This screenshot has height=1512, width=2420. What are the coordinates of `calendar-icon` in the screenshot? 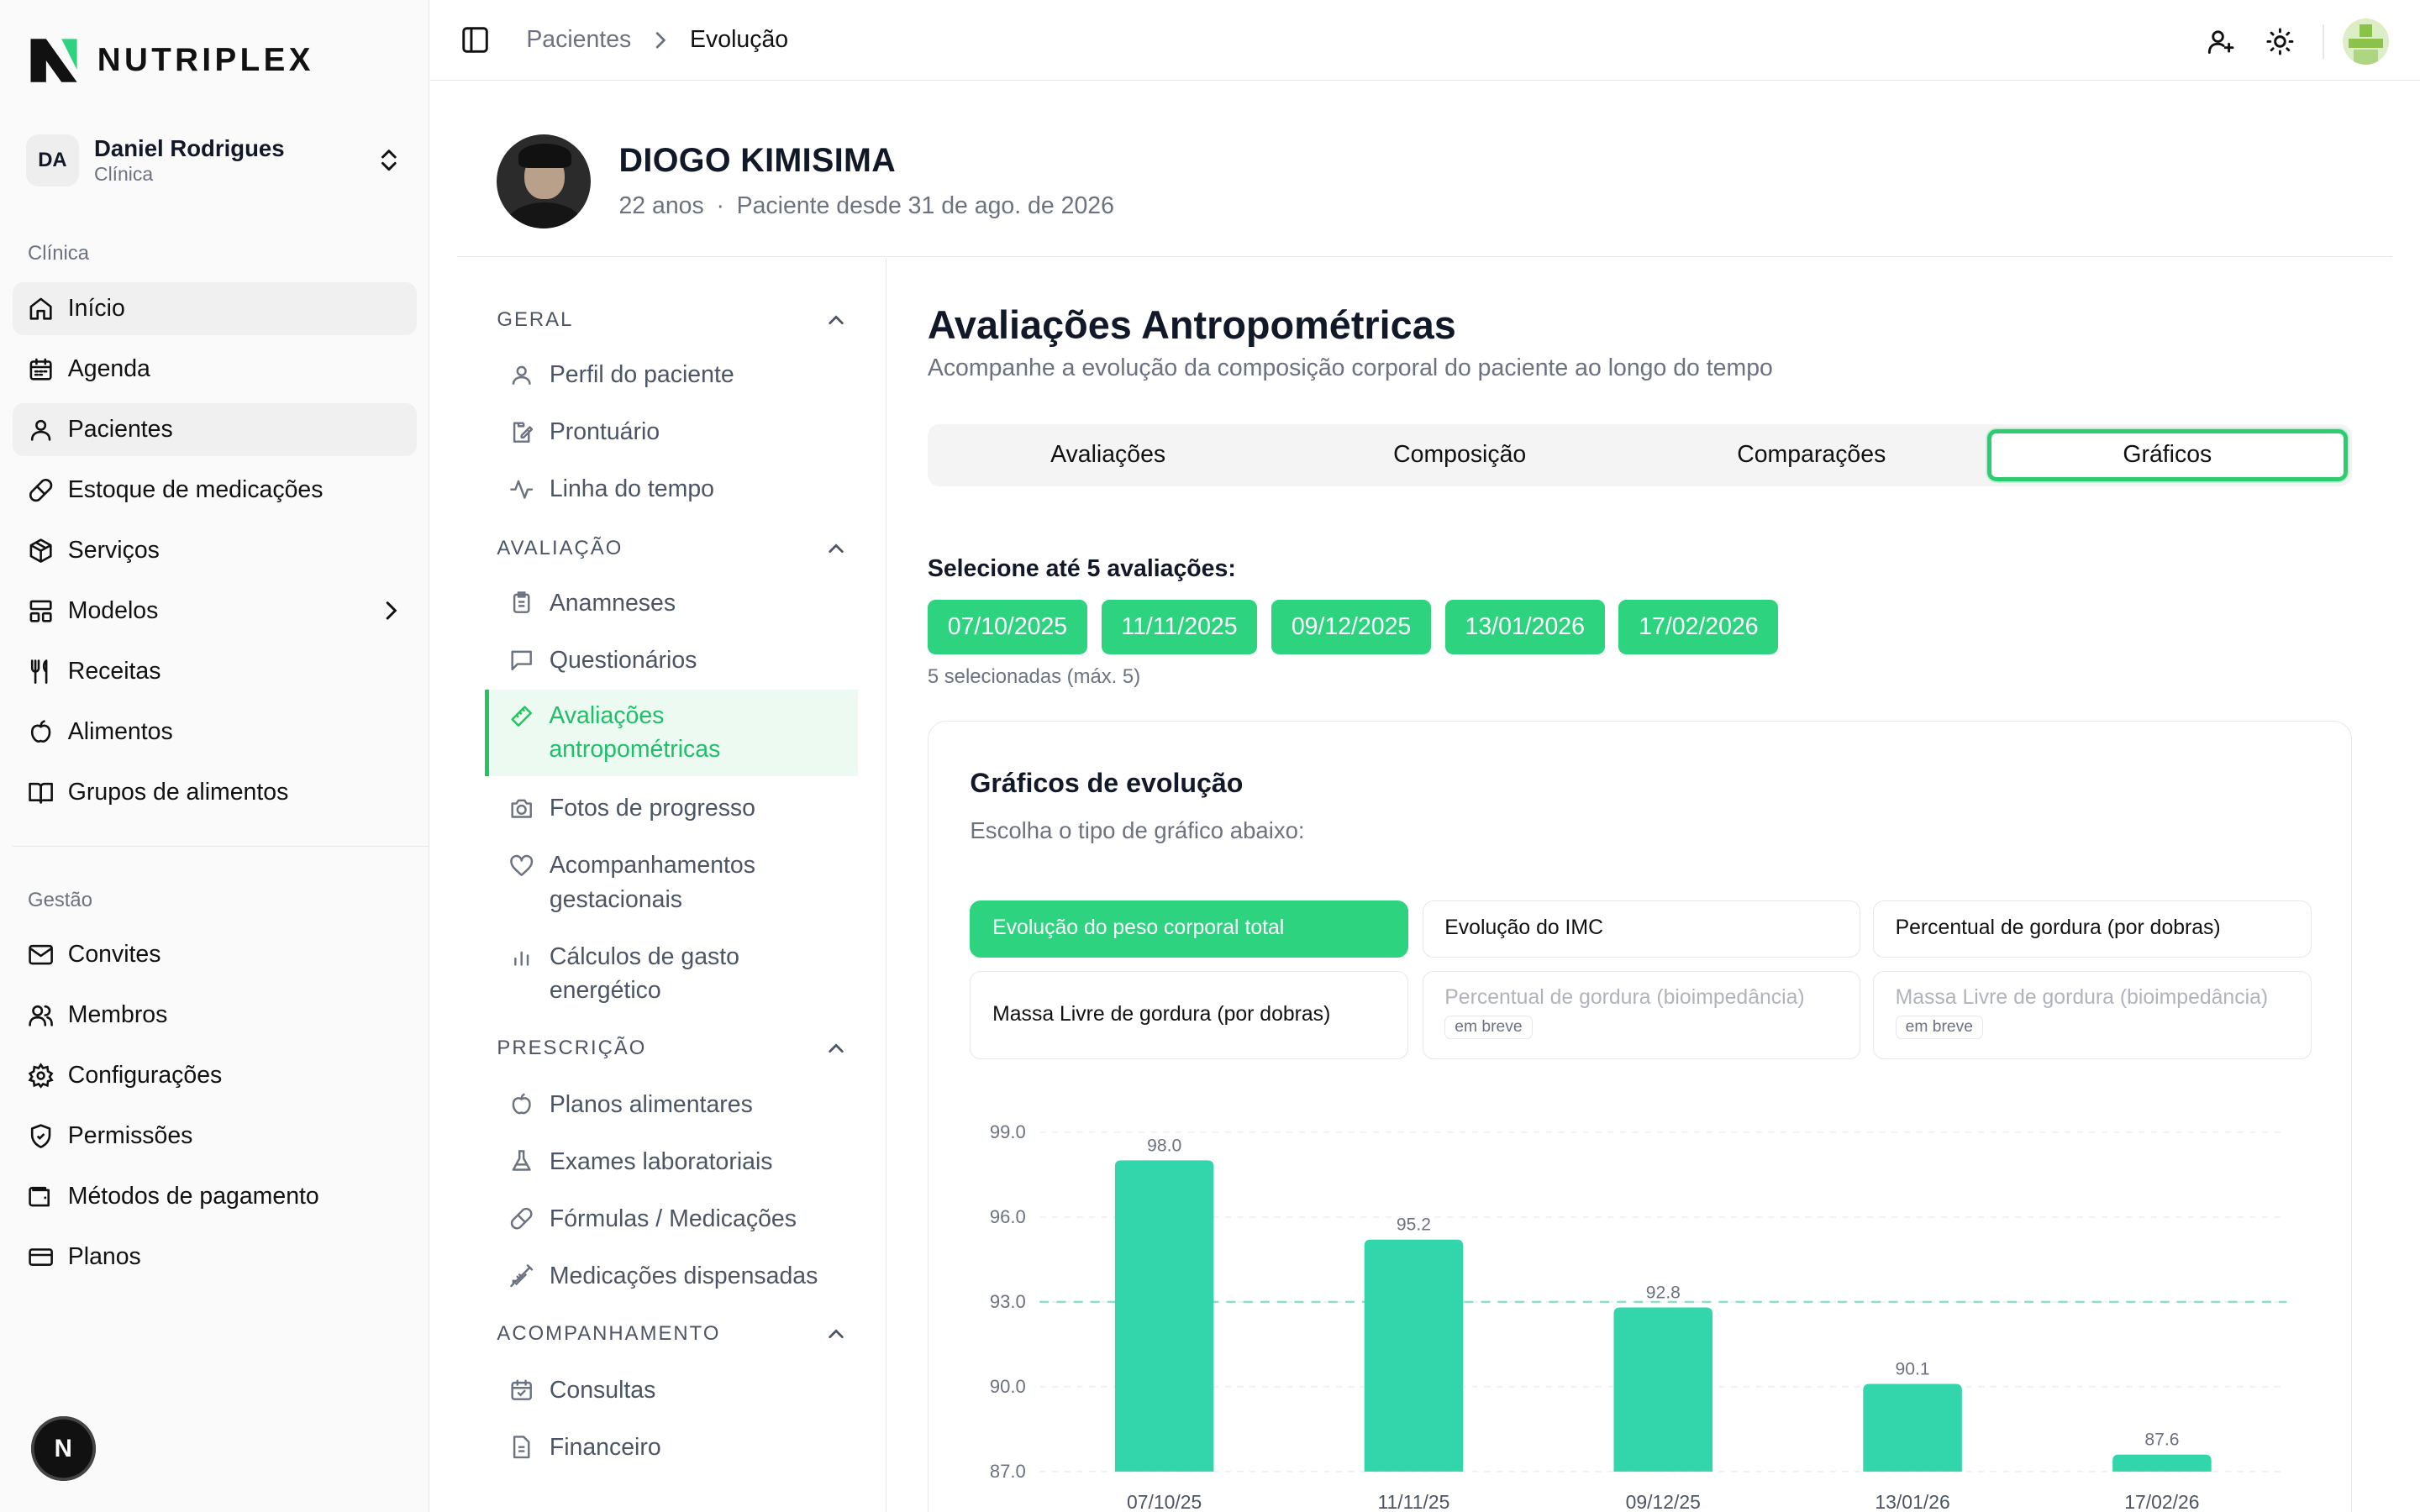 It's located at (40, 369).